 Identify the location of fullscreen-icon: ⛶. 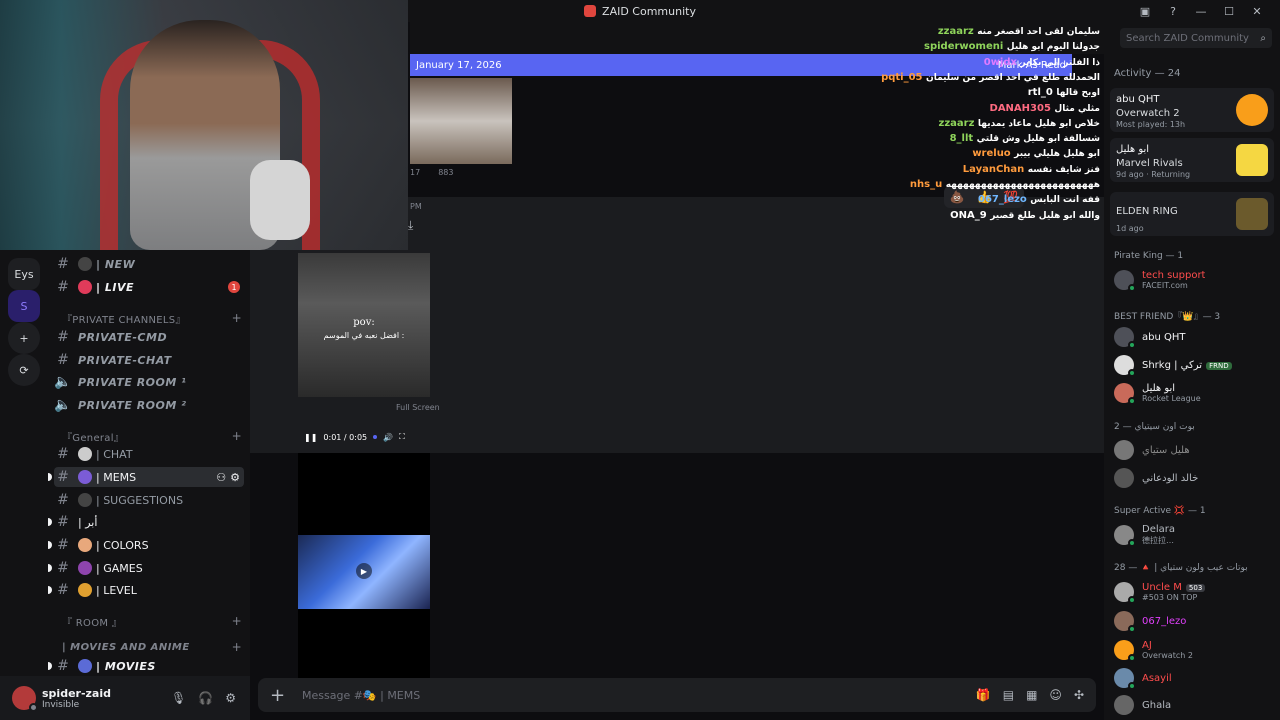
(402, 437).